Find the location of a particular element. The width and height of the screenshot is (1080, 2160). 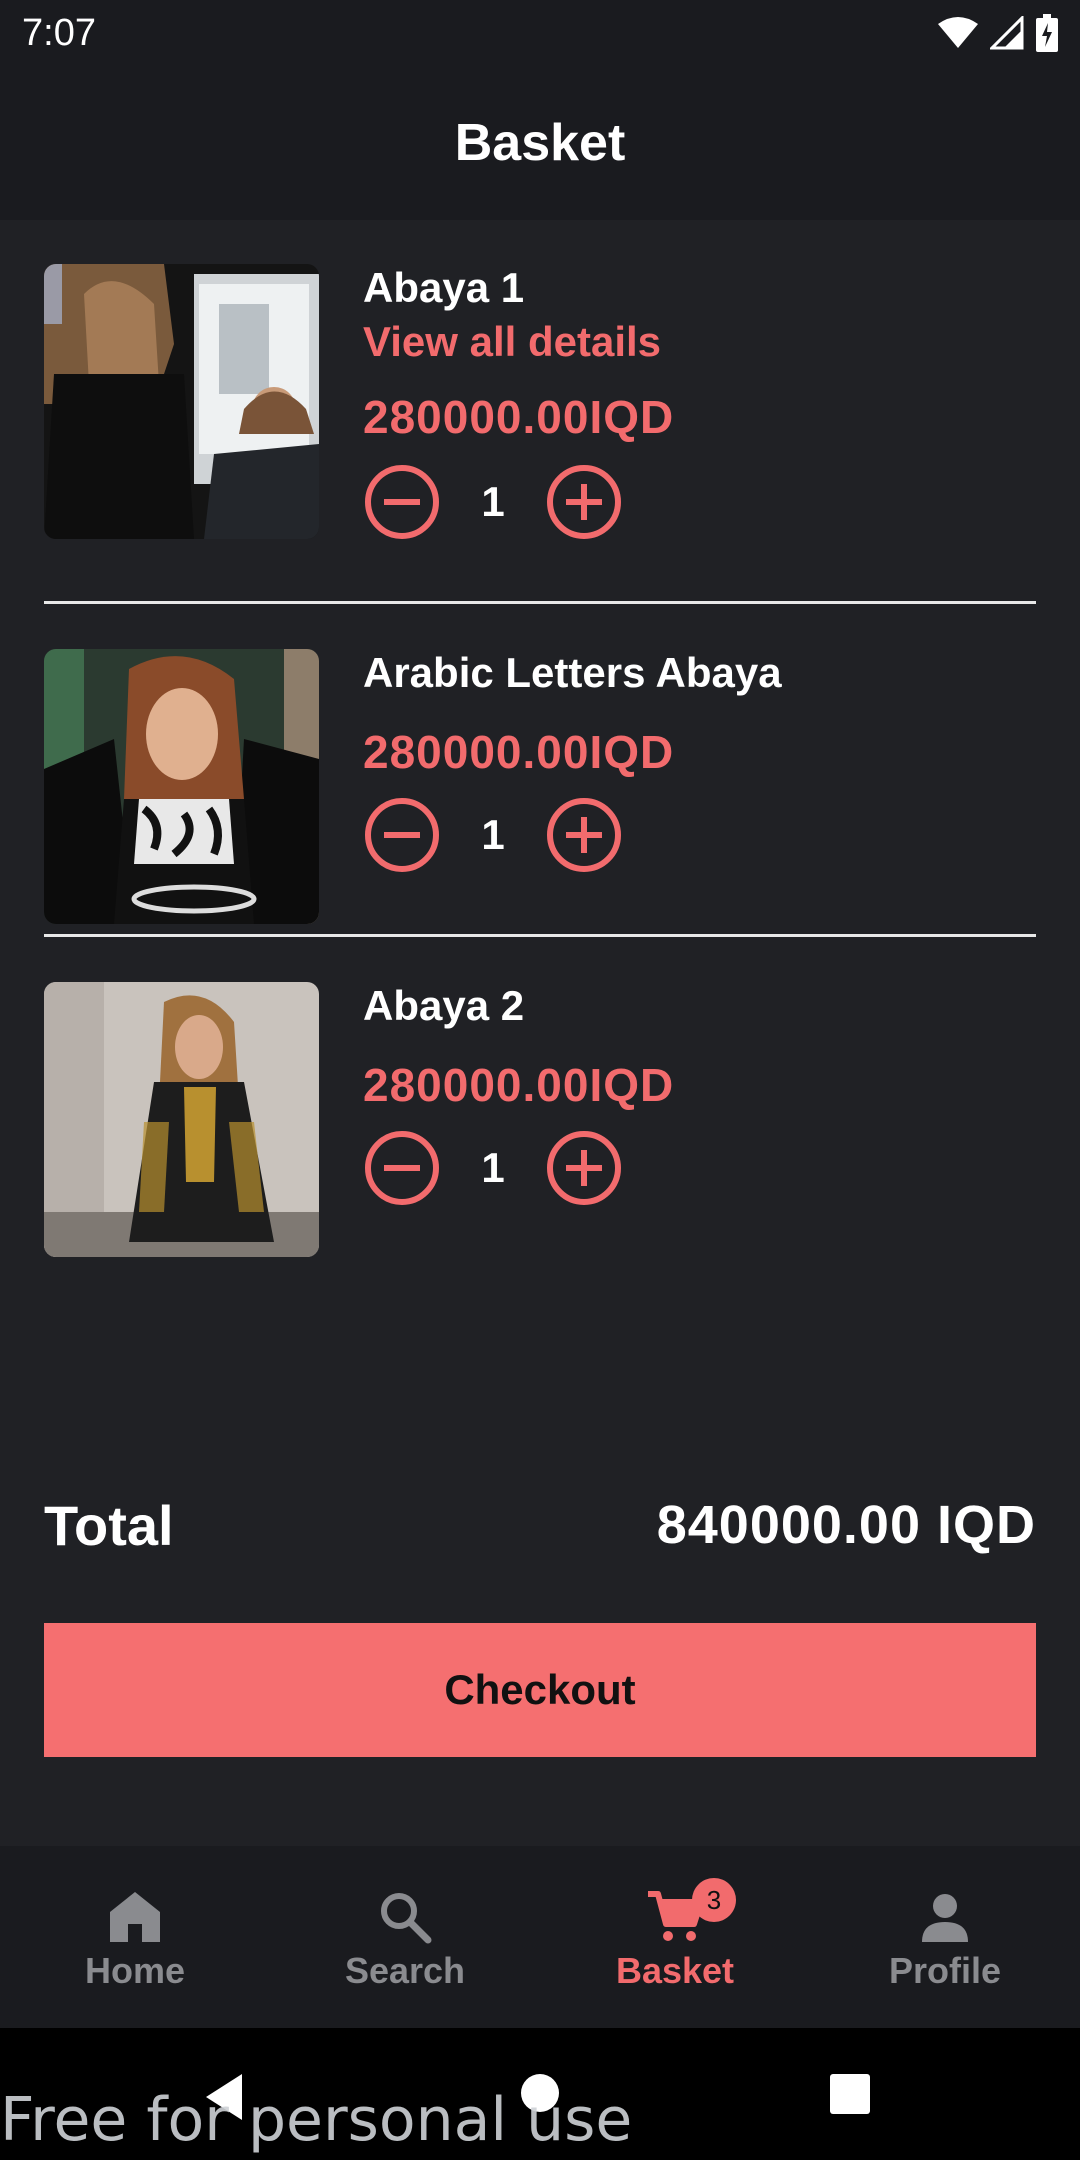

status-icons is located at coordinates (998, 33).